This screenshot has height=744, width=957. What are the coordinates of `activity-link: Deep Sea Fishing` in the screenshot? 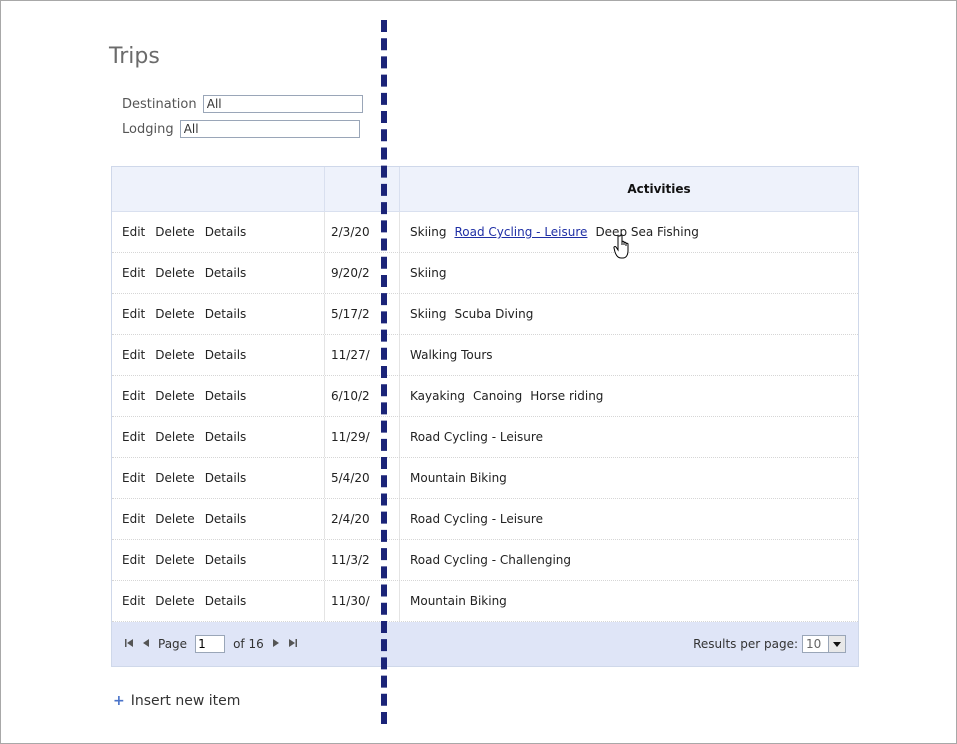 It's located at (646, 232).